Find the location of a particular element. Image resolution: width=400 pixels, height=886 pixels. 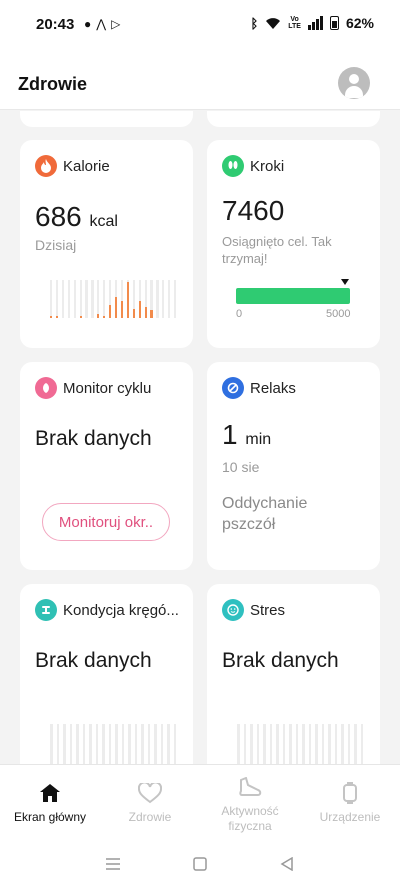

card-partial-right is located at coordinates (293, 119).